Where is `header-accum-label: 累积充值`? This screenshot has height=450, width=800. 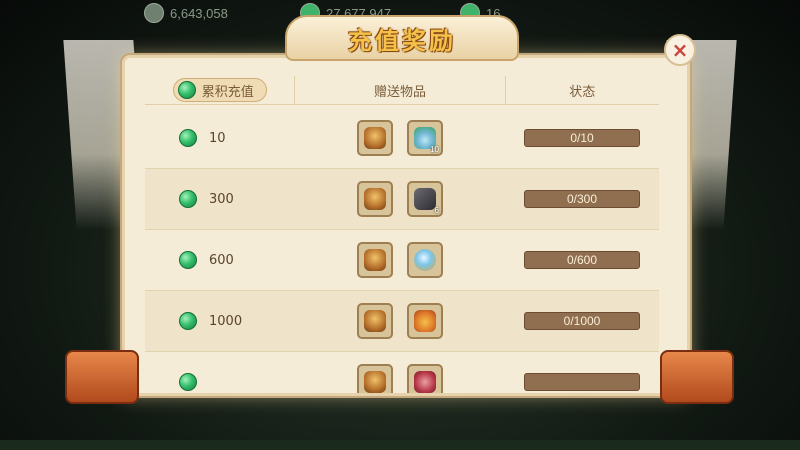 header-accum-label: 累积充值 is located at coordinates (227, 92).